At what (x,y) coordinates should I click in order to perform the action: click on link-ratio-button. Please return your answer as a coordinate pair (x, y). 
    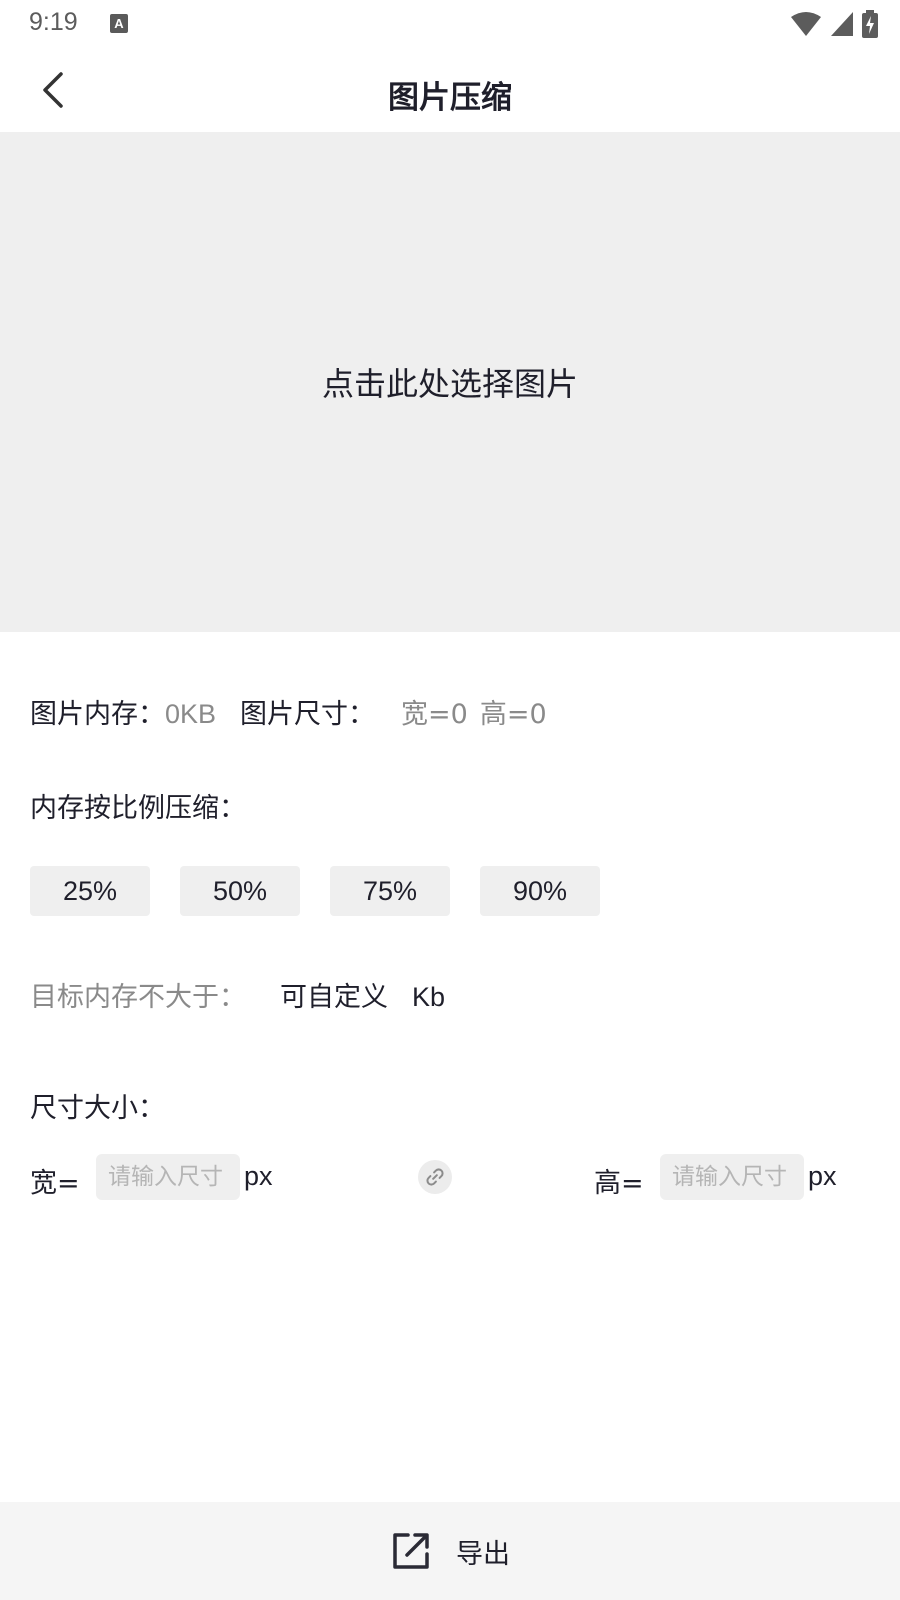
    Looking at the image, I should click on (435, 1177).